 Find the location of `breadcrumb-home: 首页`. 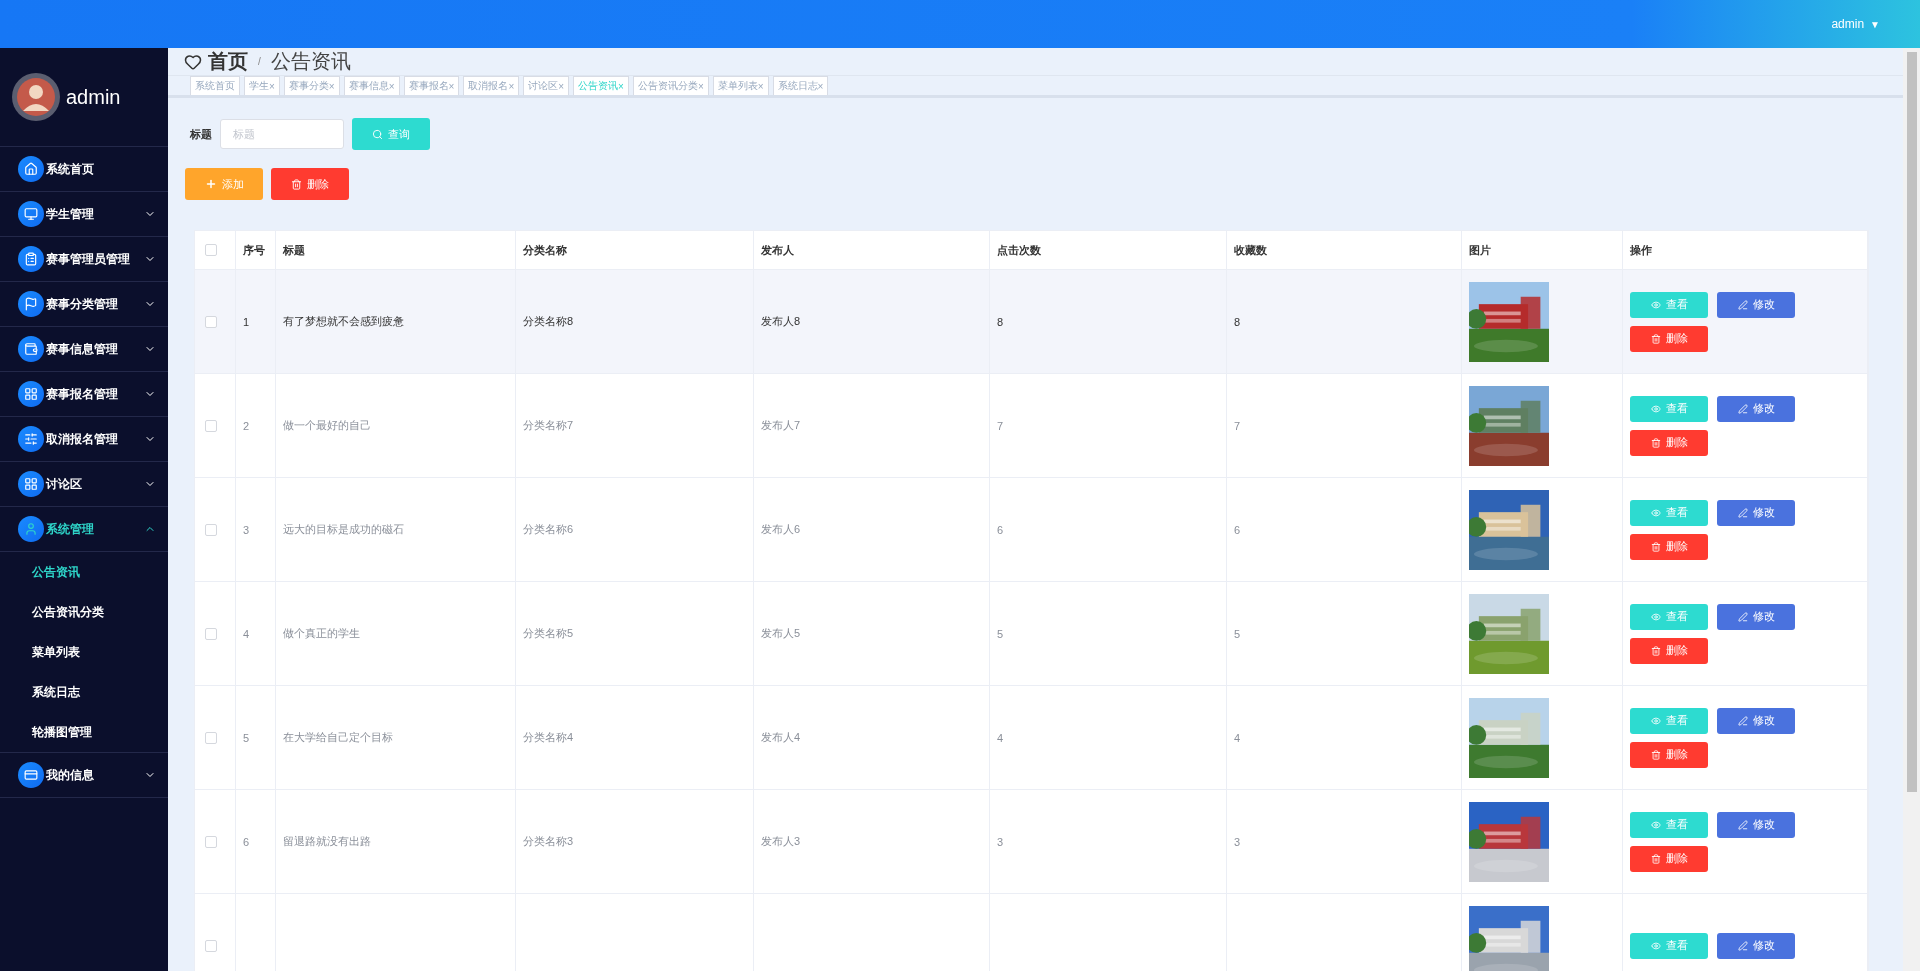

breadcrumb-home: 首页 is located at coordinates (228, 61).